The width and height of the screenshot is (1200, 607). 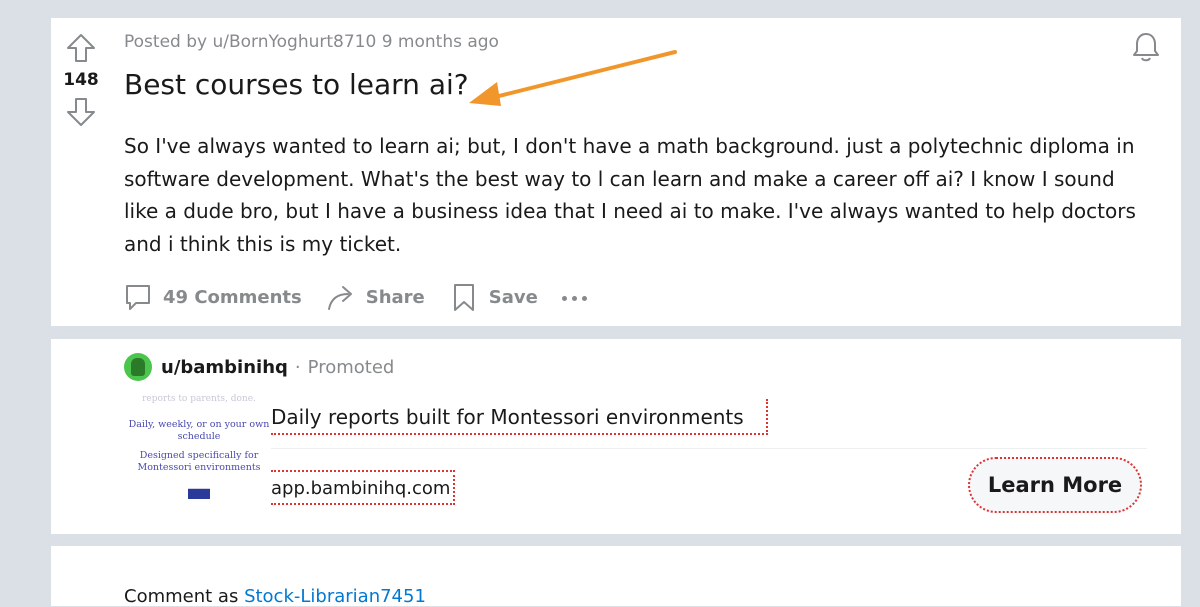 I want to click on comment-card: Comment as Stock-Librarian7451, so click(x=616, y=576).